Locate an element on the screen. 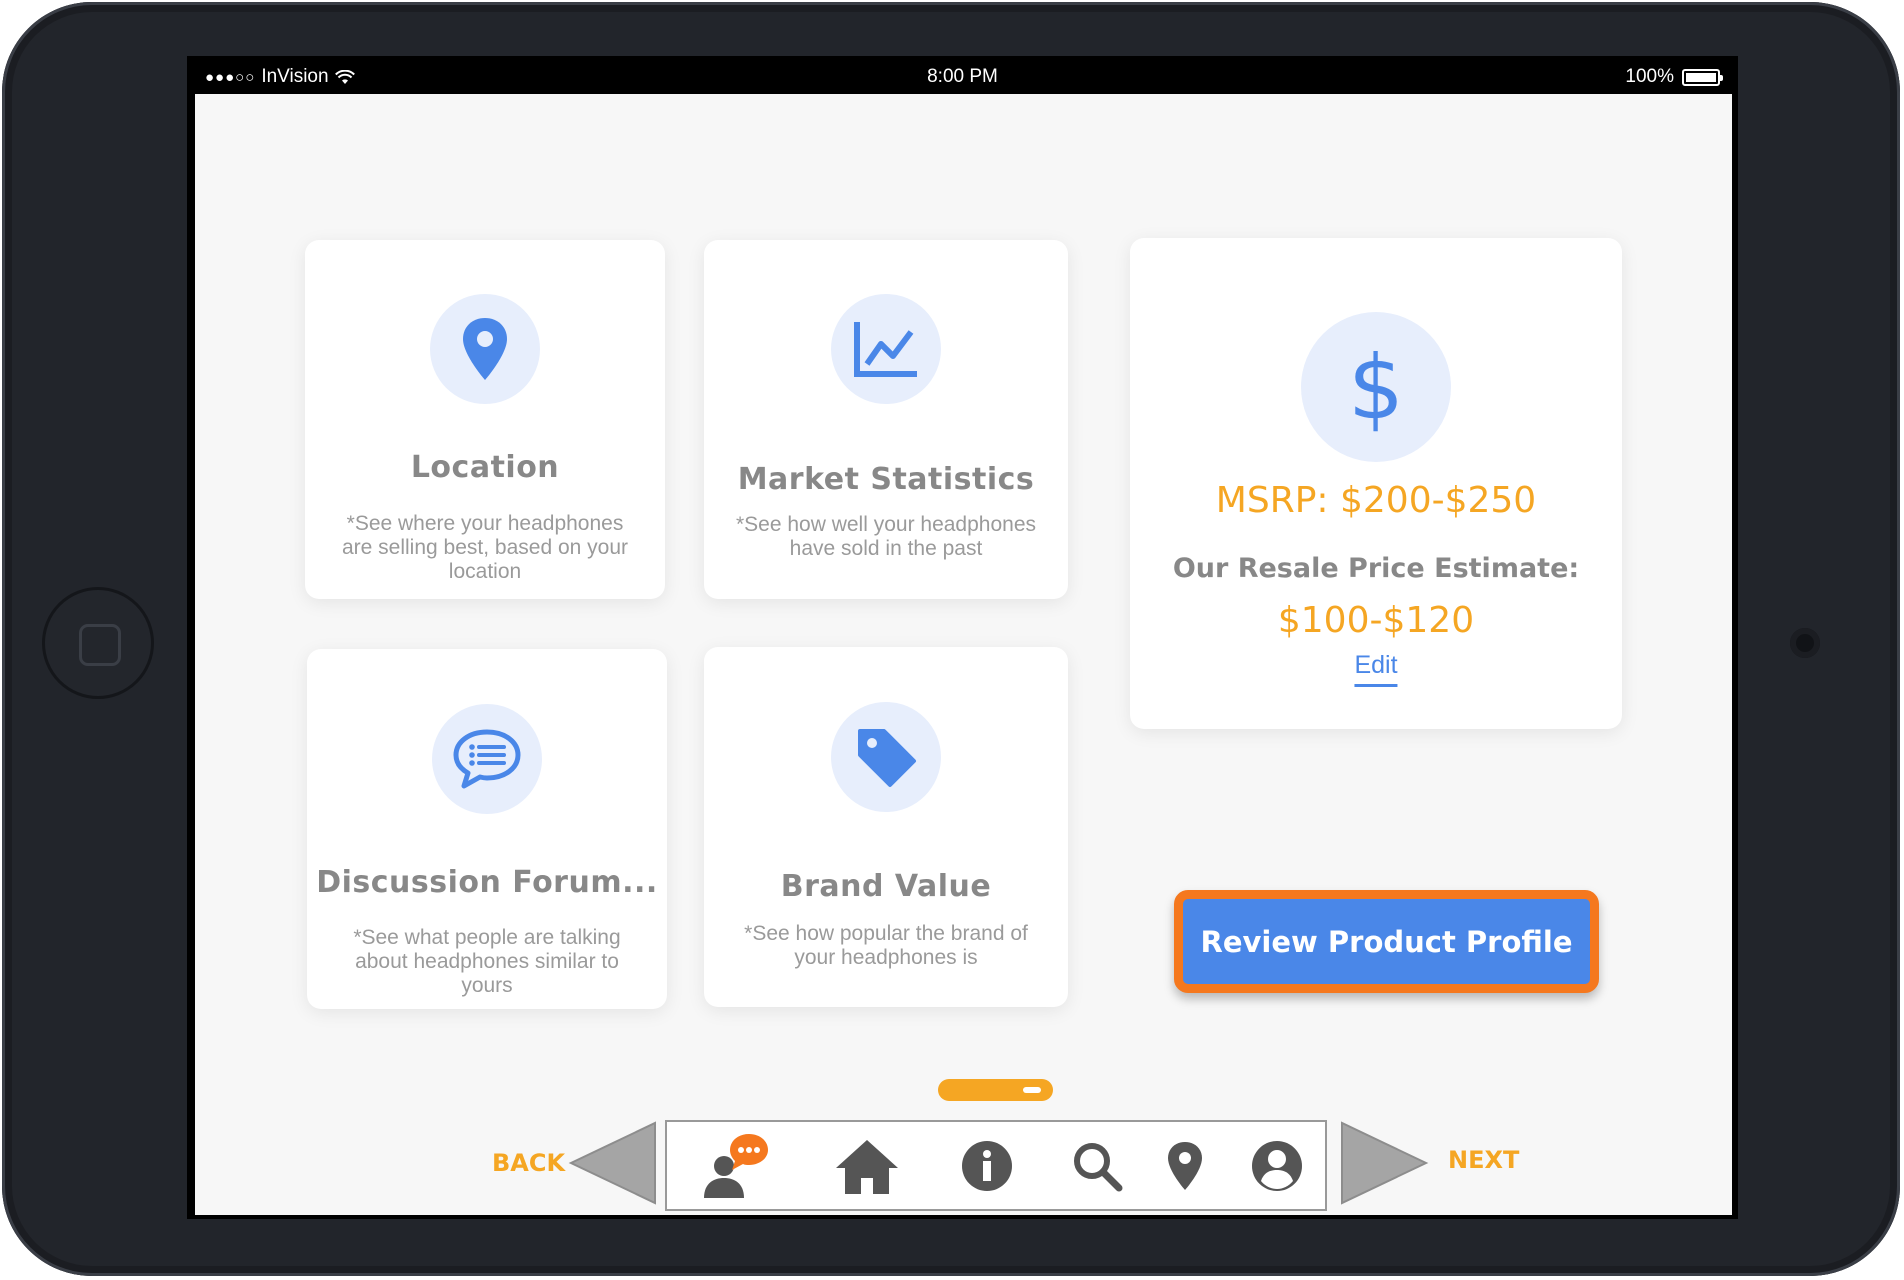 This screenshot has height=1280, width=1904. status-right: 100% is located at coordinates (1674, 77).